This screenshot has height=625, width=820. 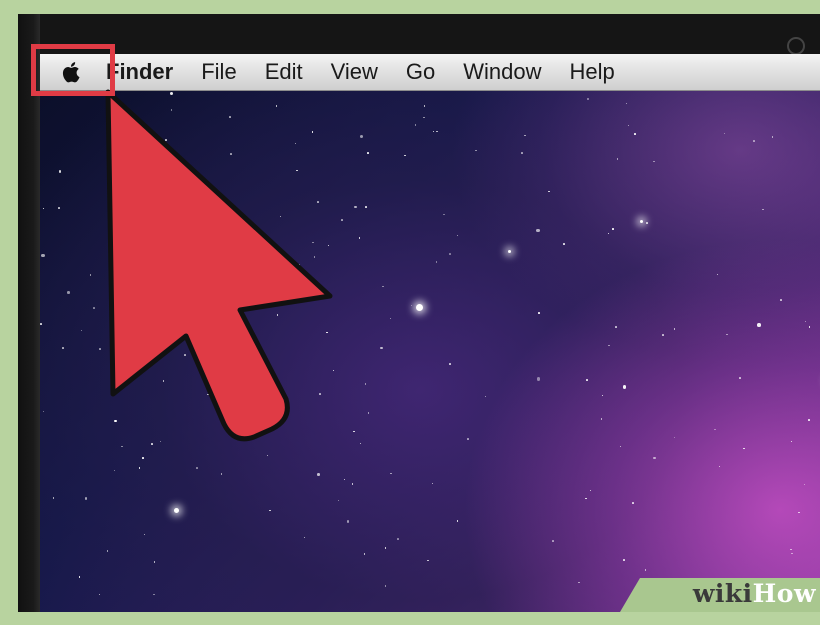 What do you see at coordinates (354, 72) in the screenshot?
I see `menu-view: View` at bounding box center [354, 72].